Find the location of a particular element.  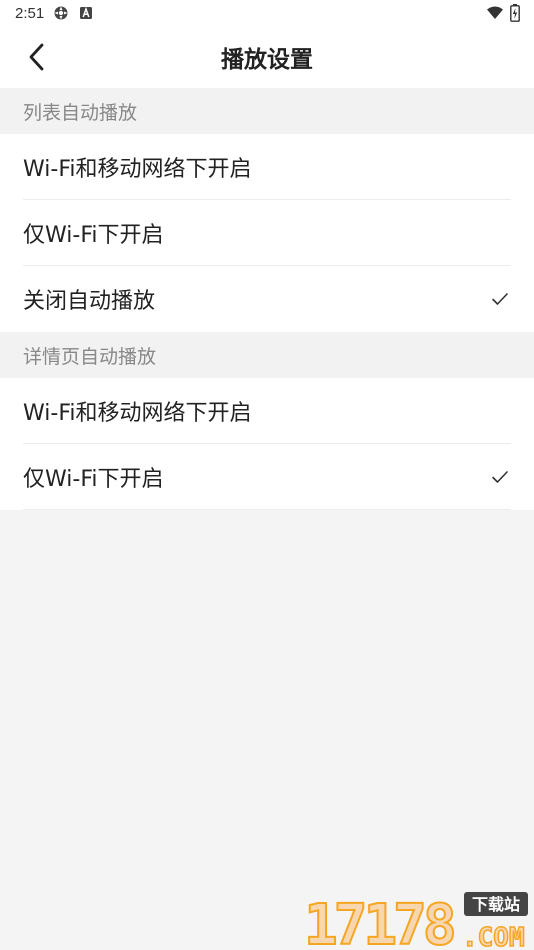

settings-cog-icon is located at coordinates (61, 13).